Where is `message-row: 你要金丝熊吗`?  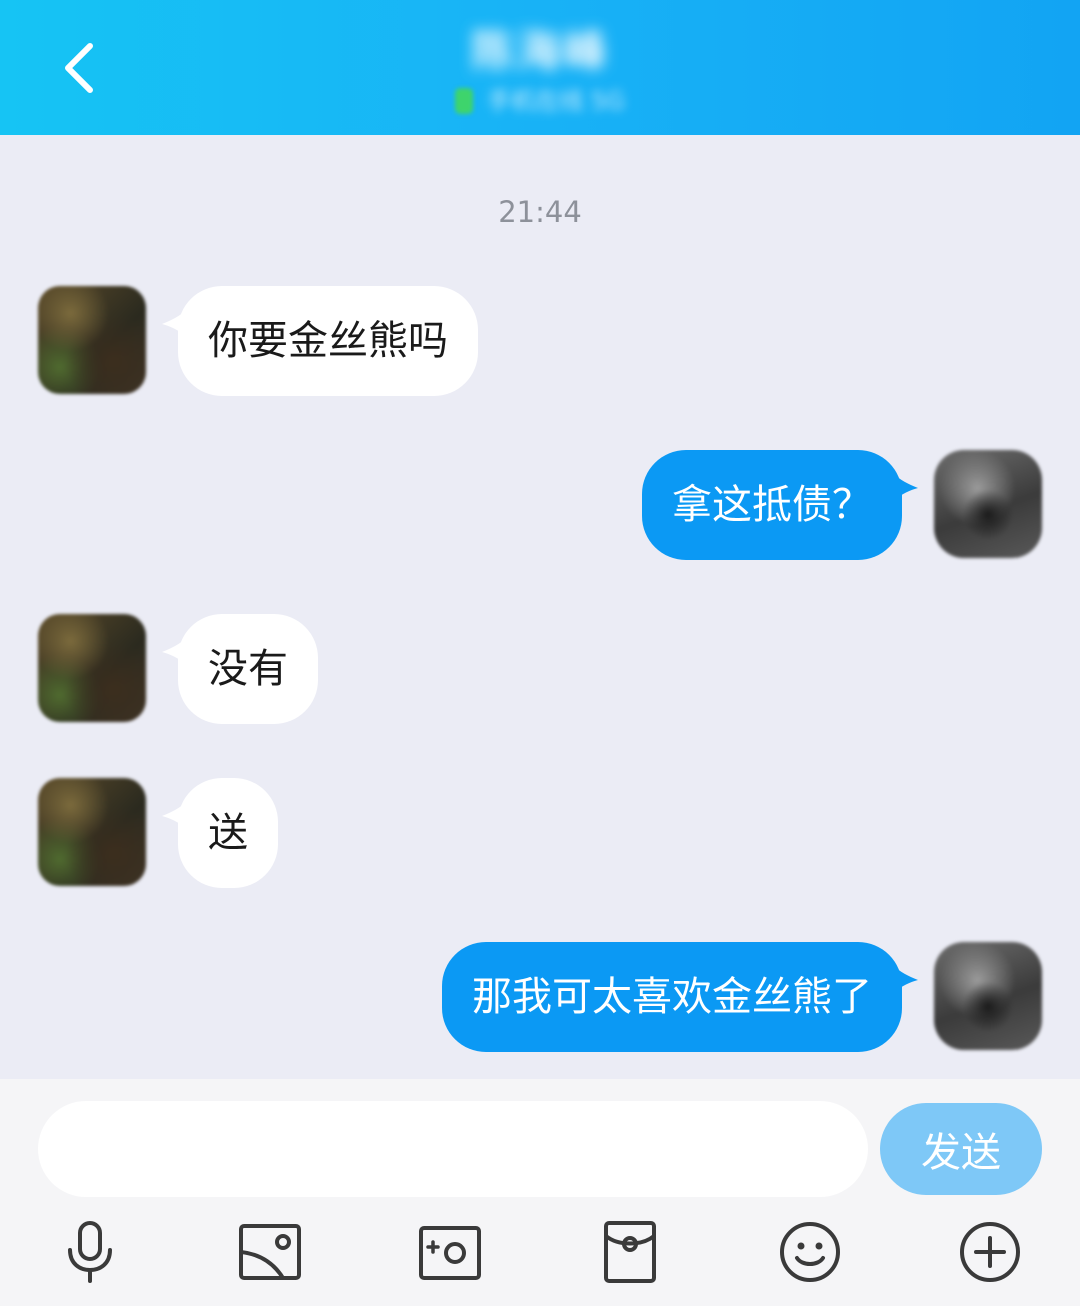
message-row: 你要金丝熊吗 is located at coordinates (540, 341).